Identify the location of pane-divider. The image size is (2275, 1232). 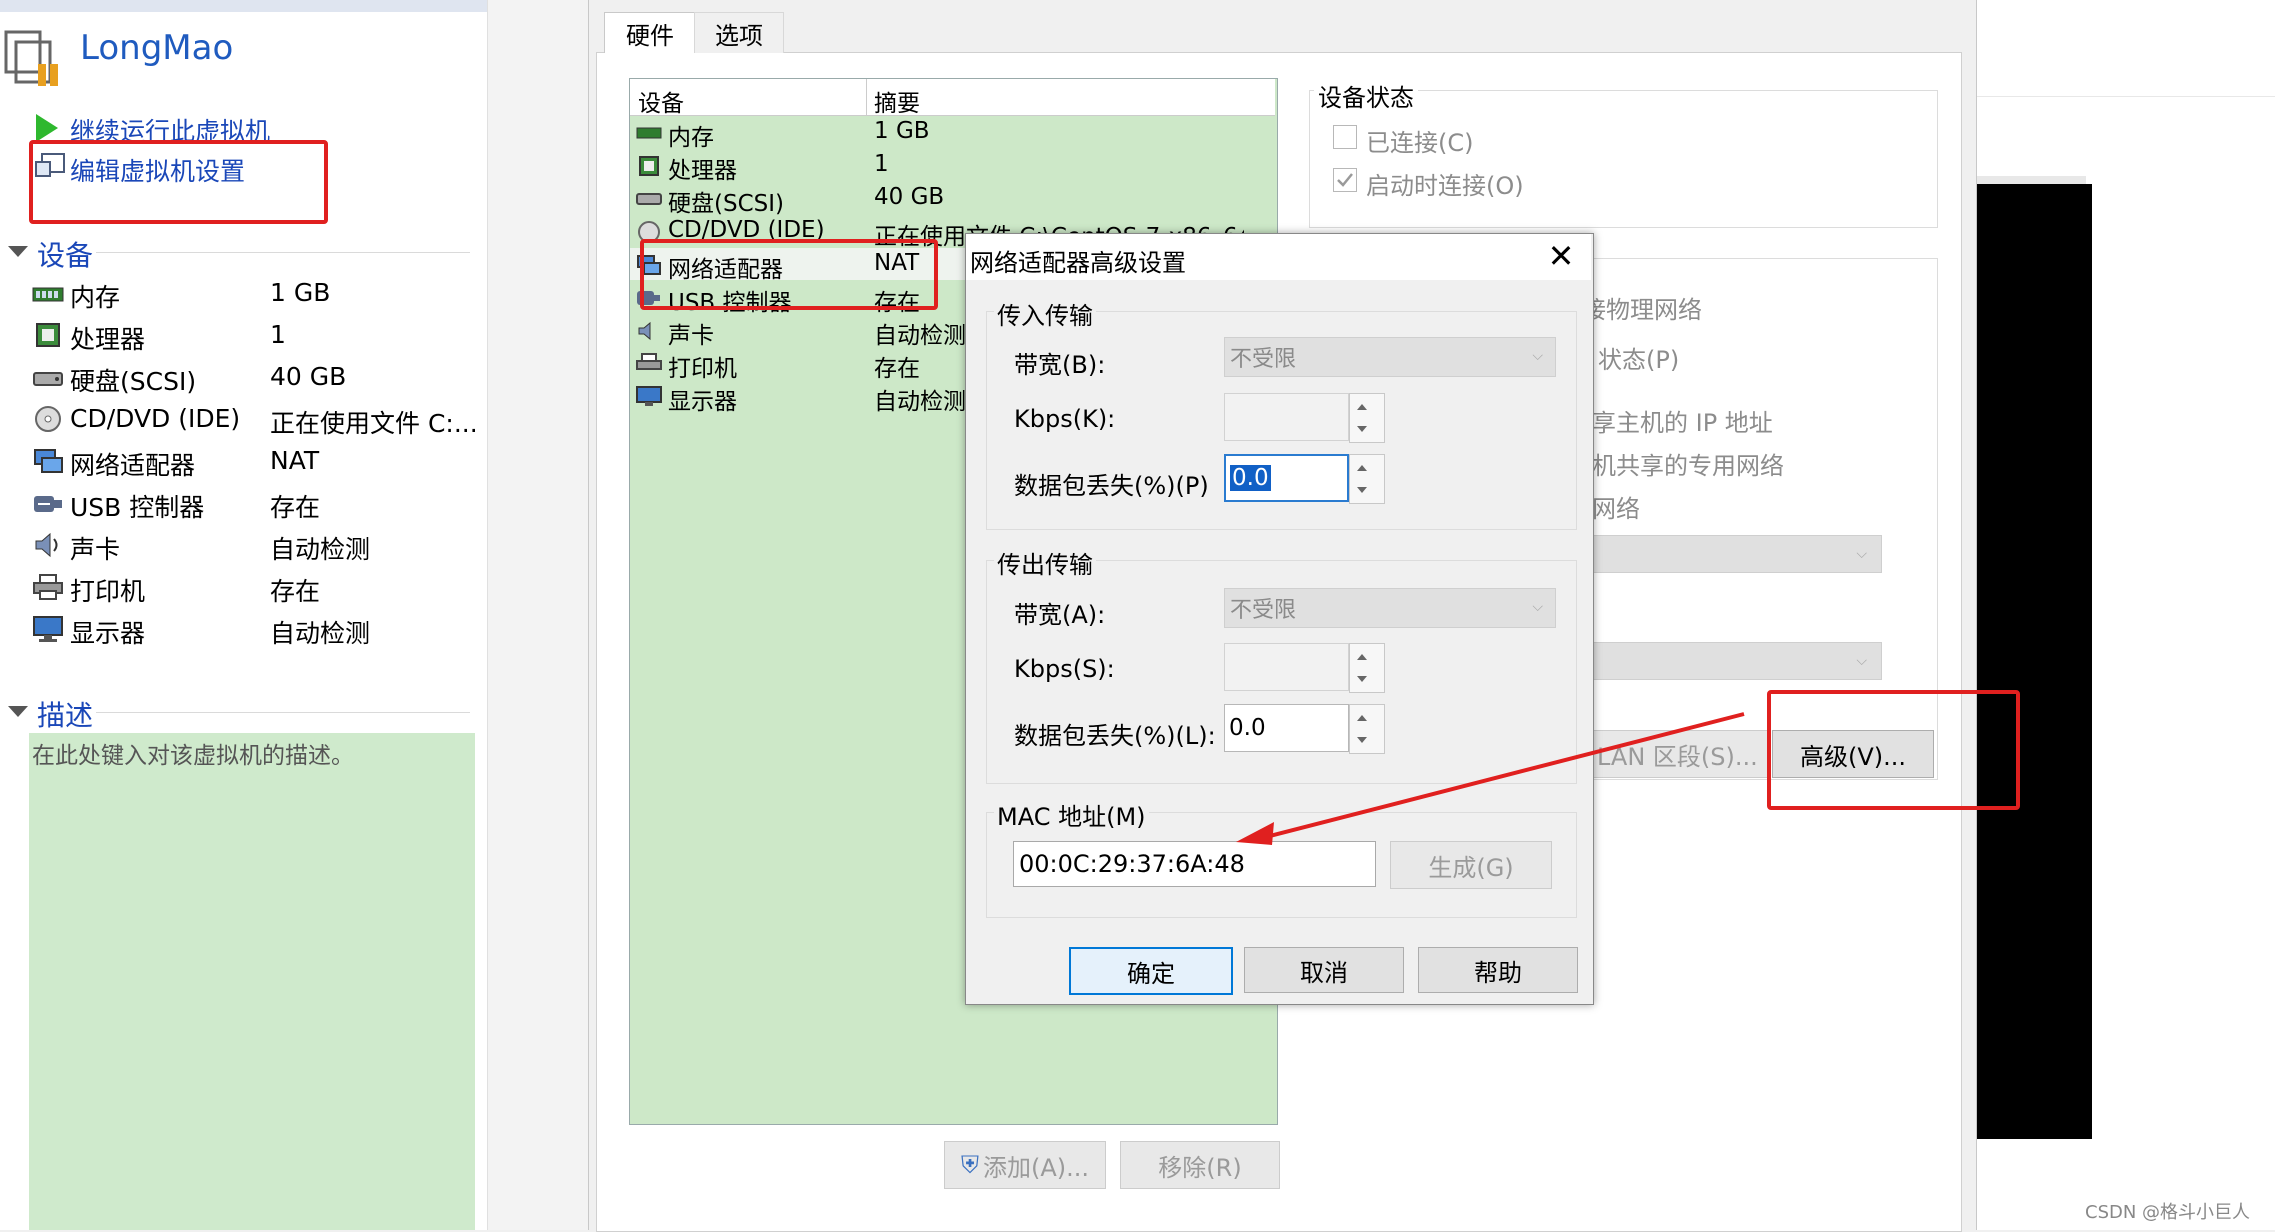
(537, 615).